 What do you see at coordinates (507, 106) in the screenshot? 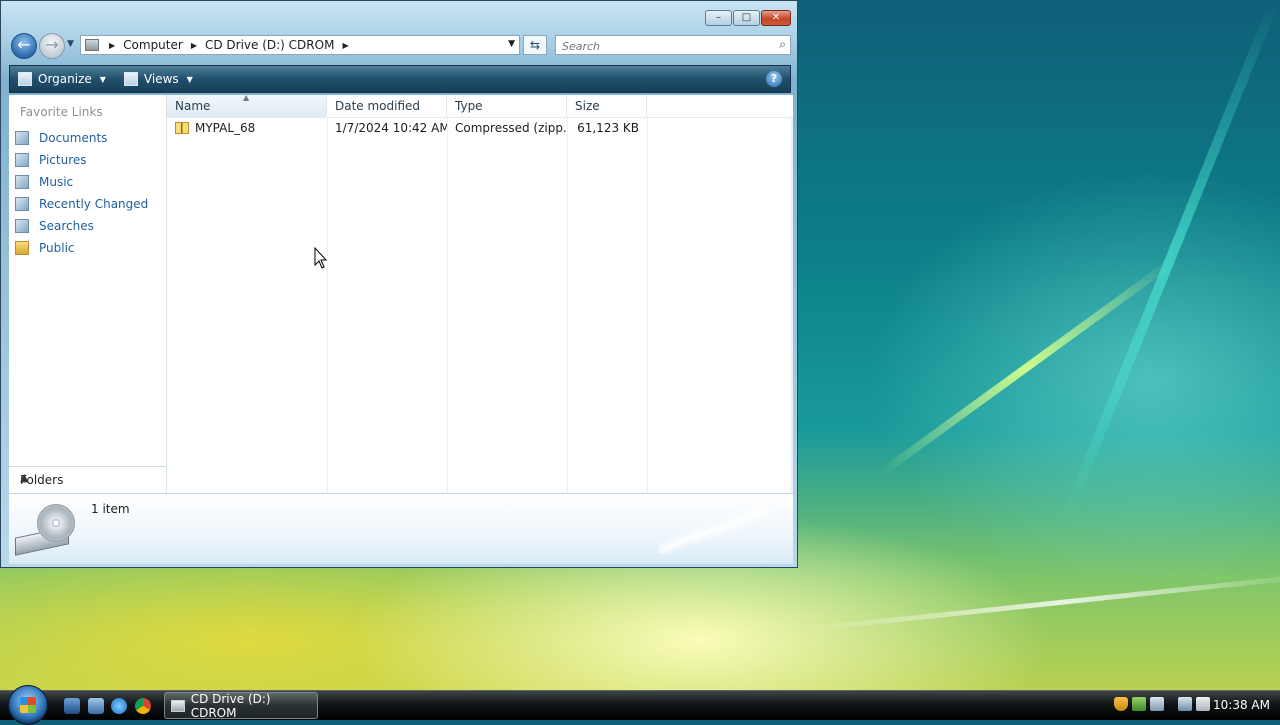
I see `column-header-type: Type` at bounding box center [507, 106].